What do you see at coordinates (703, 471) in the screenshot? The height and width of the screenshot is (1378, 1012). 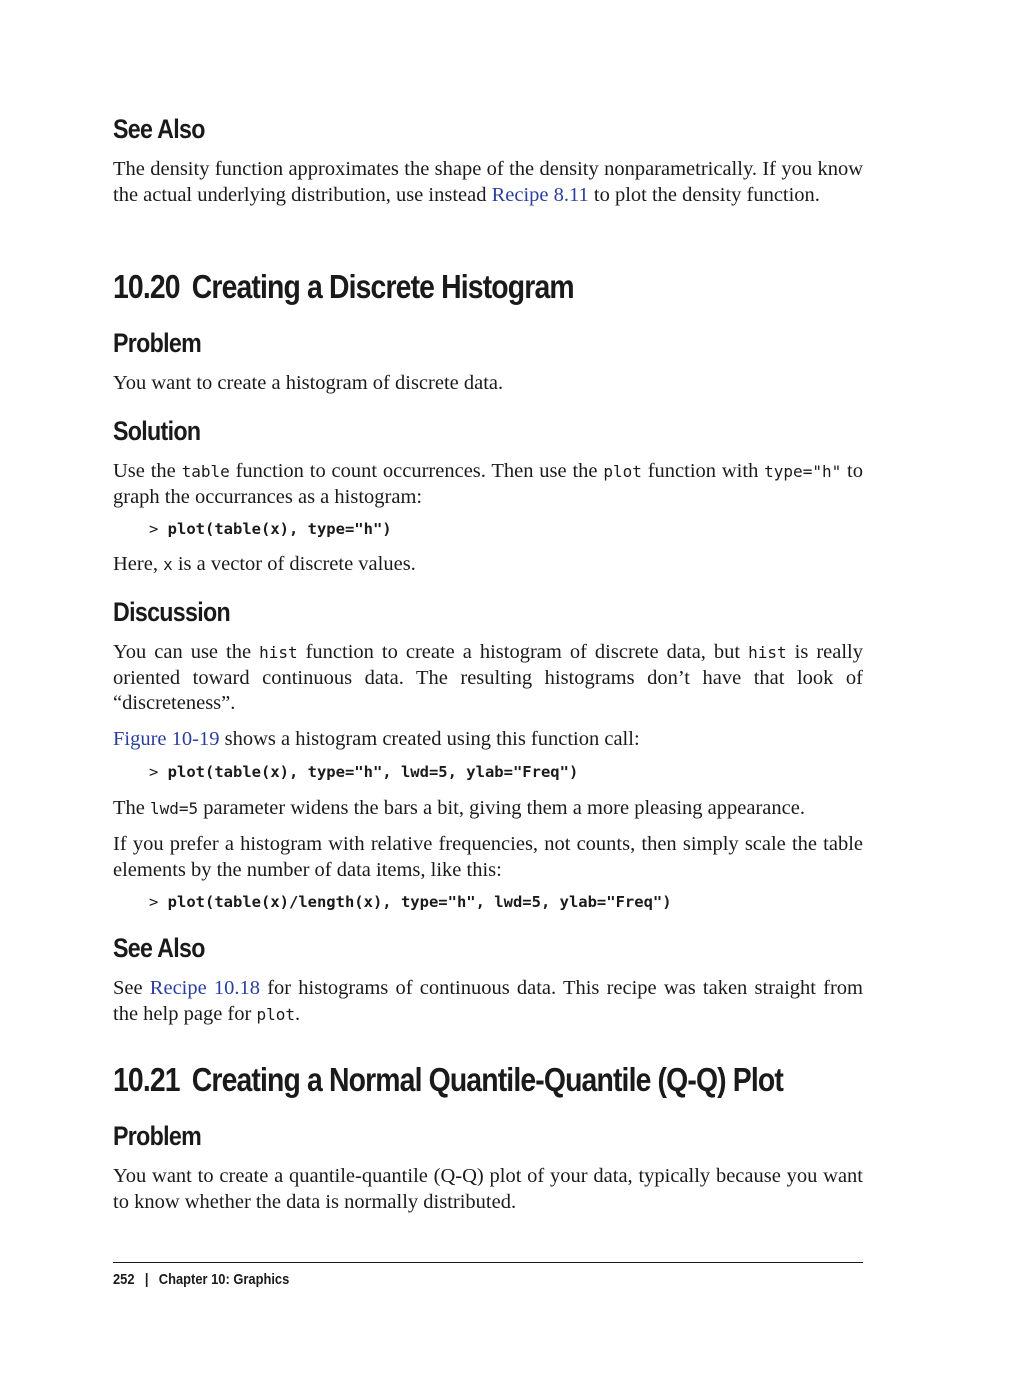 I see `solution-text: function with` at bounding box center [703, 471].